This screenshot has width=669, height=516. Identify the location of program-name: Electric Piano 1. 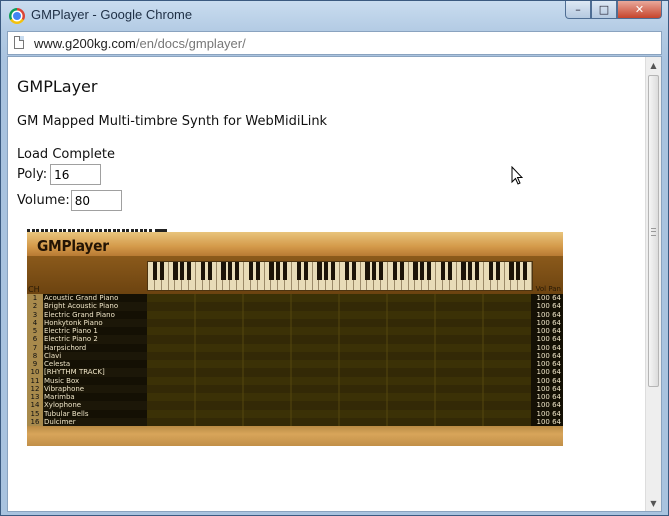
(95, 331).